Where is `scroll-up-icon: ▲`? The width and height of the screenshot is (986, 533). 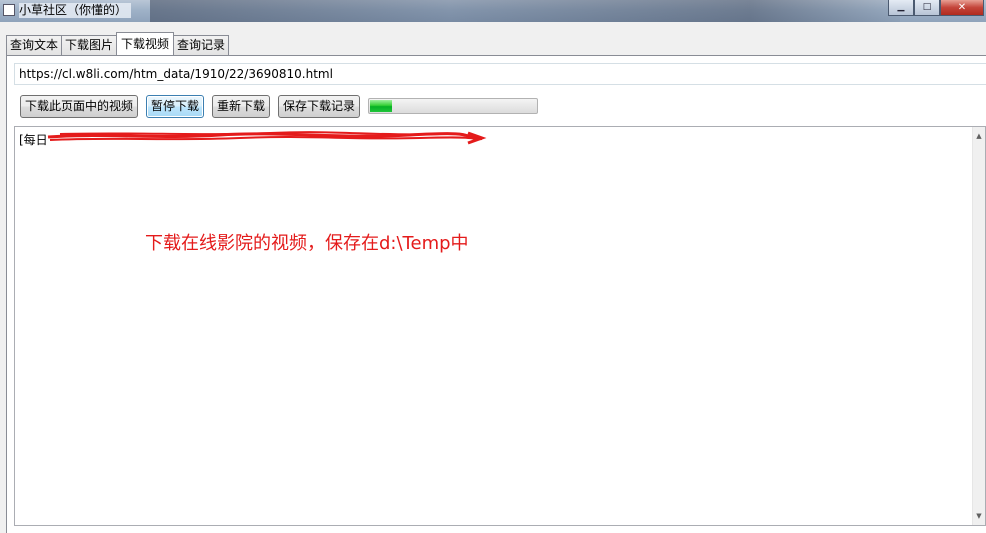 scroll-up-icon: ▲ is located at coordinates (979, 136).